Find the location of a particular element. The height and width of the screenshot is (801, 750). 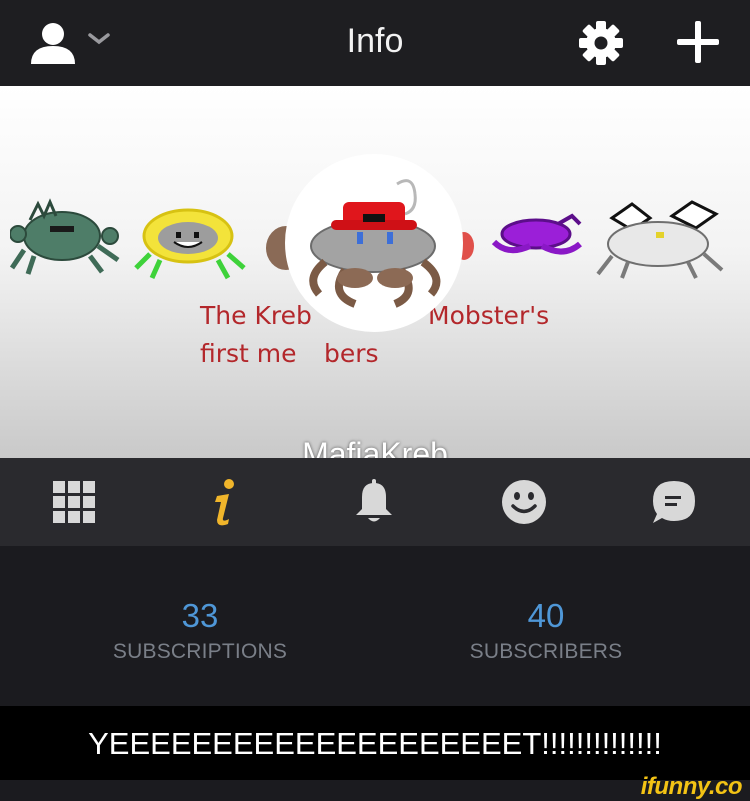

bell-icon is located at coordinates (374, 500).